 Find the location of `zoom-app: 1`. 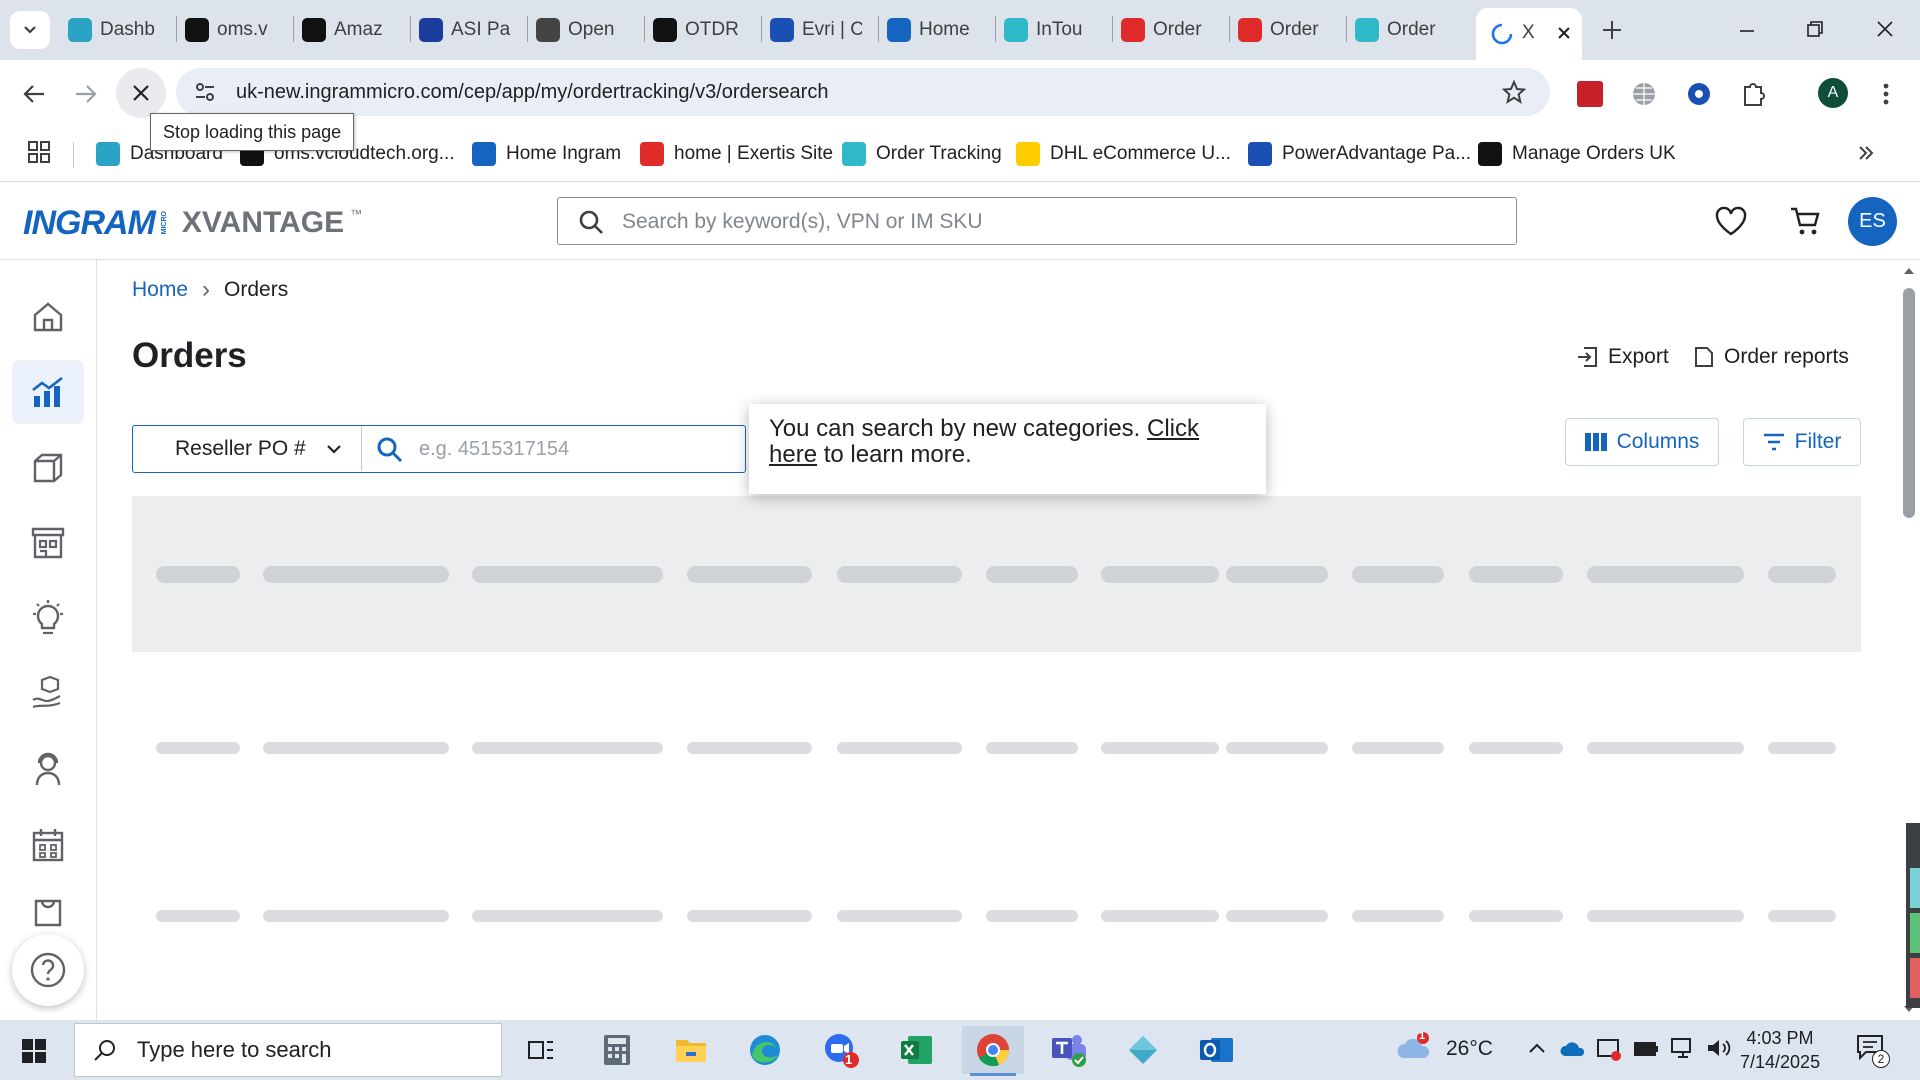

zoom-app: 1 is located at coordinates (841, 1050).